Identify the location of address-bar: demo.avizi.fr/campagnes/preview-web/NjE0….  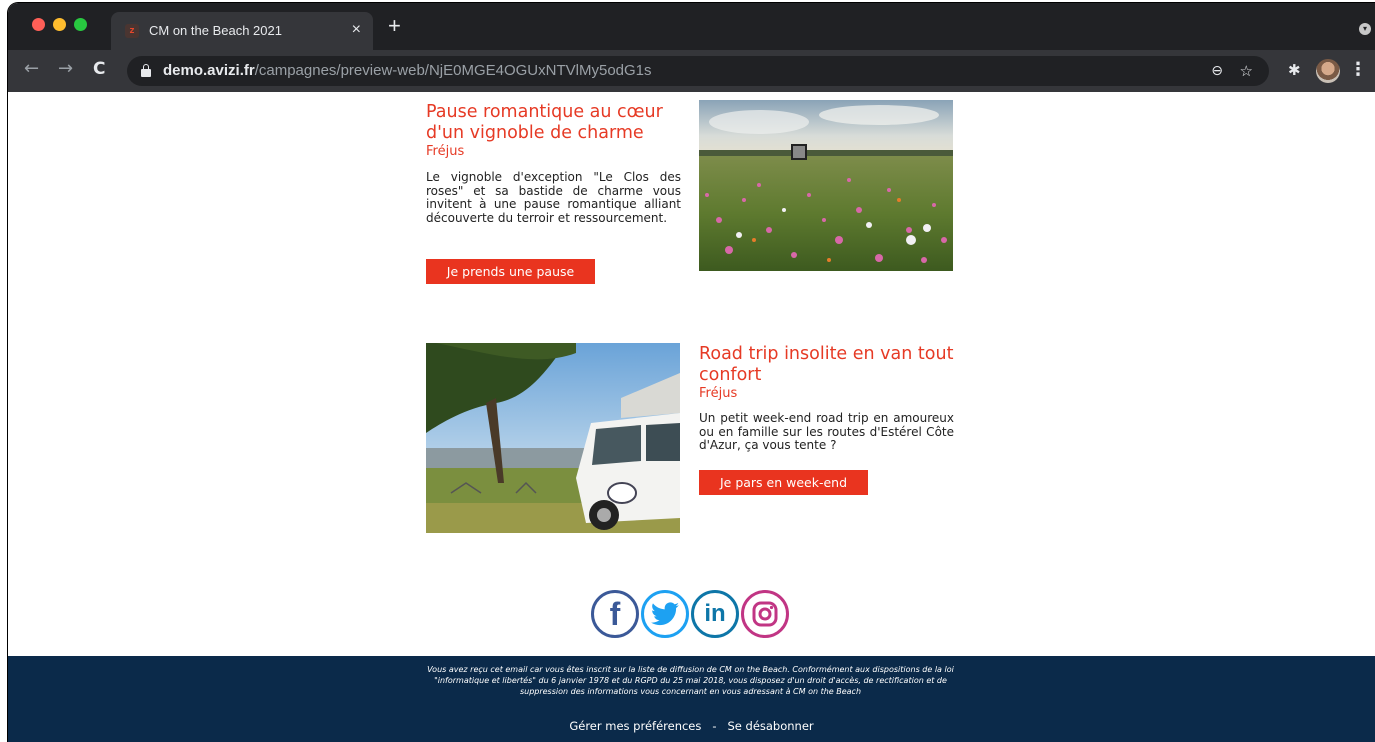
(698, 71).